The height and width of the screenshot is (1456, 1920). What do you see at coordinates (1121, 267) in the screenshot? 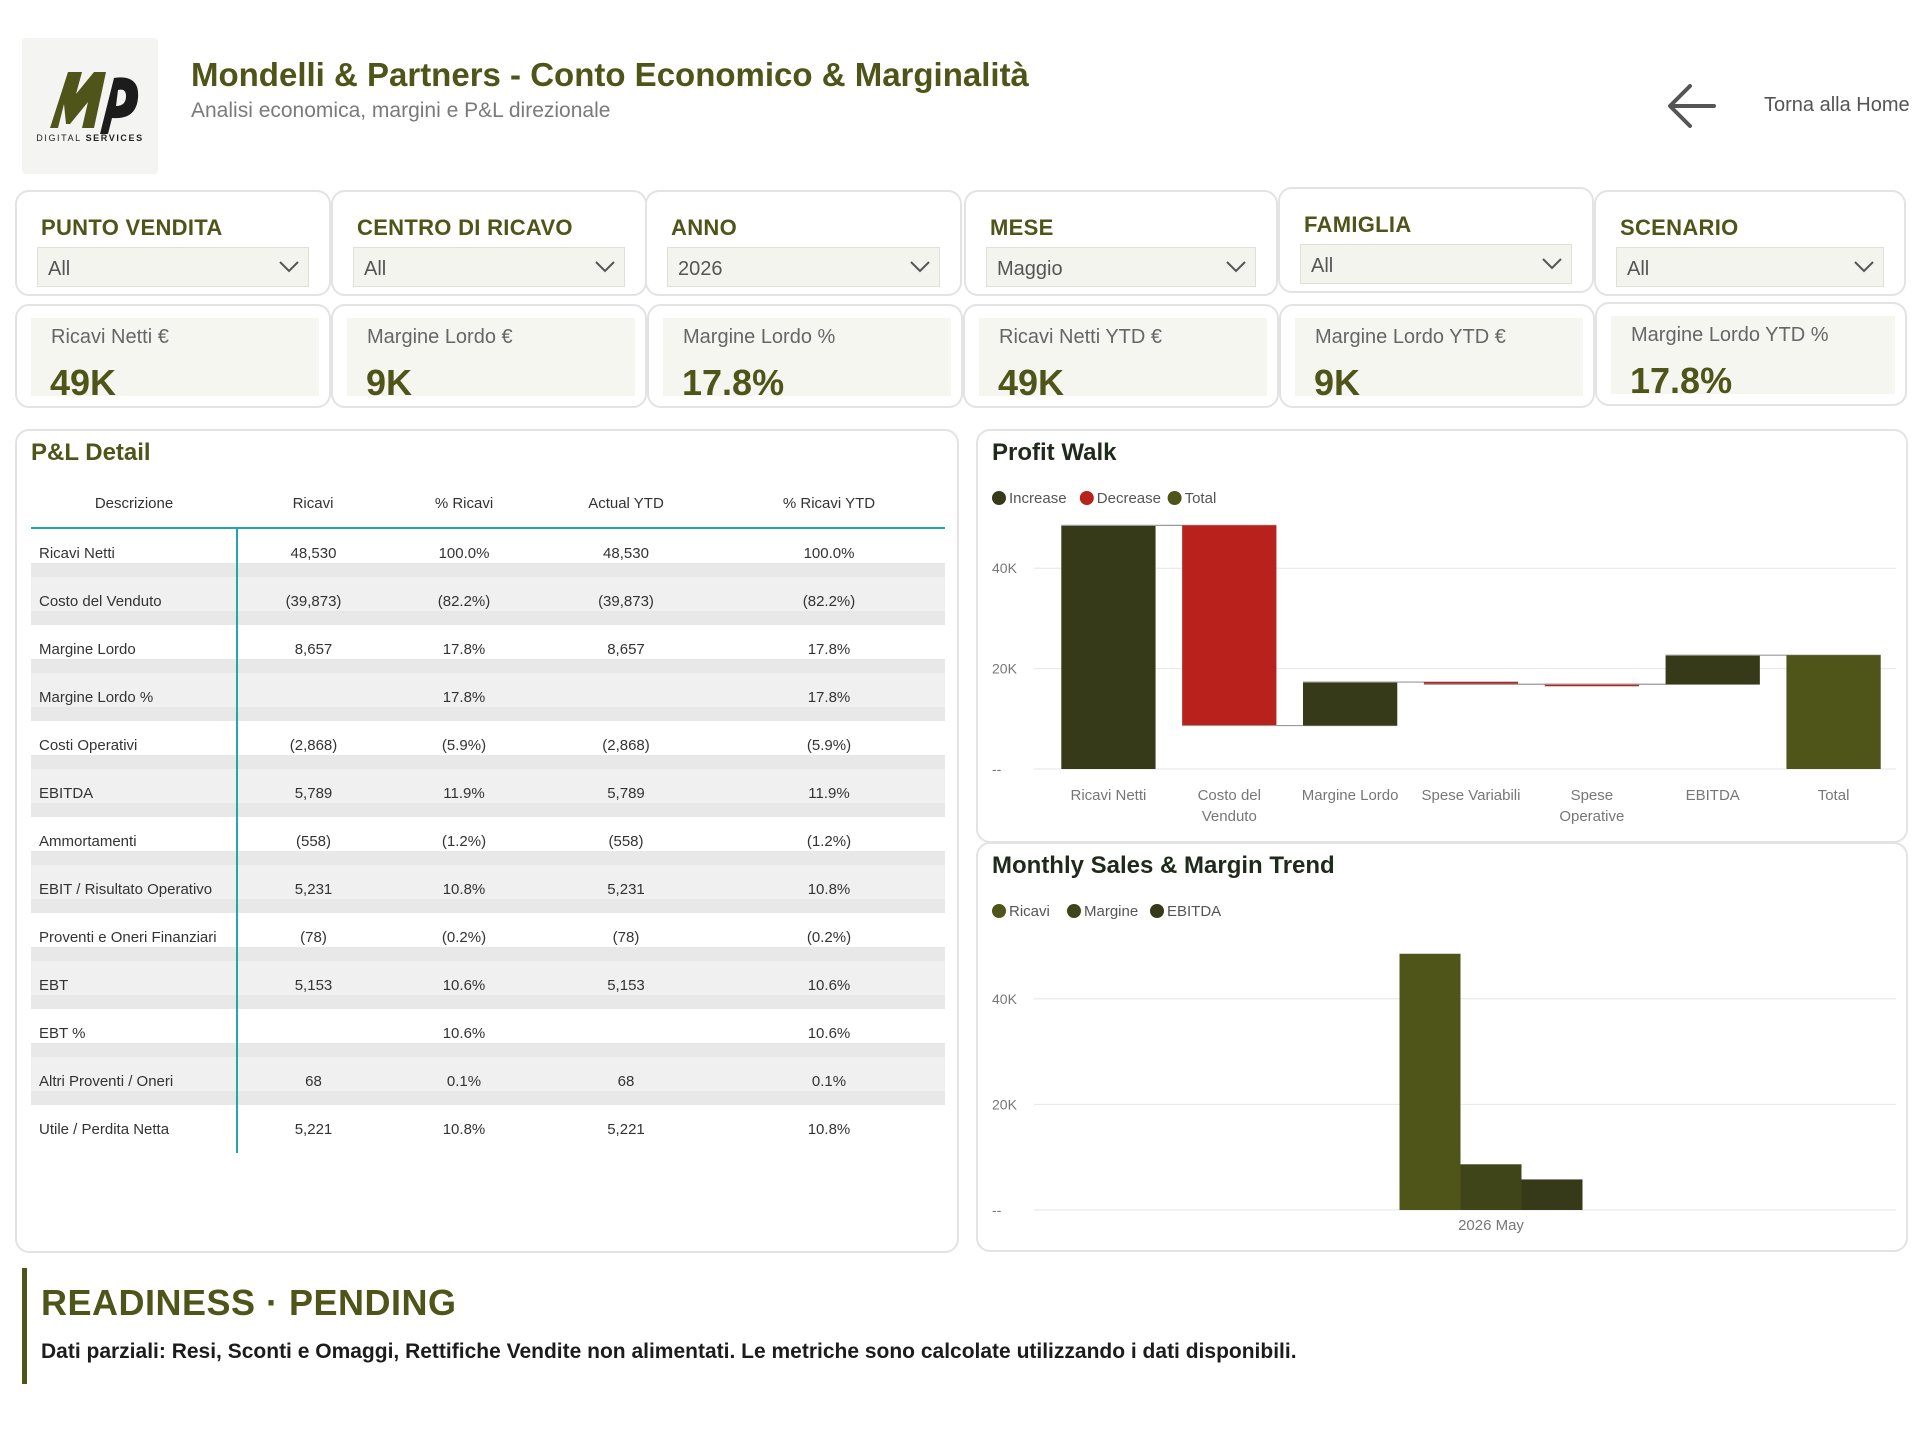
I see `slicer-dropdown: Maggio` at bounding box center [1121, 267].